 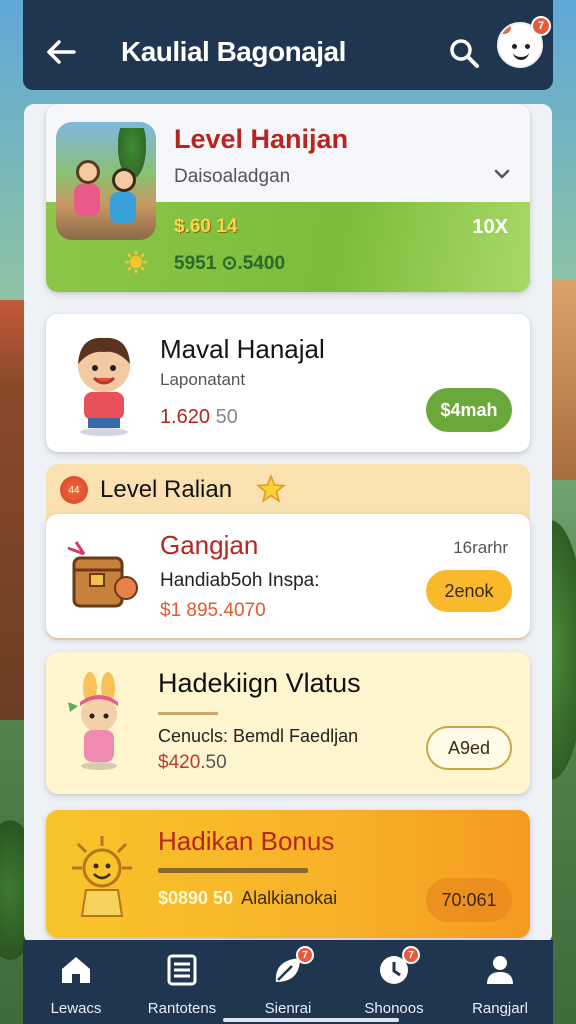 I want to click on child-head-left, so click(x=88, y=172).